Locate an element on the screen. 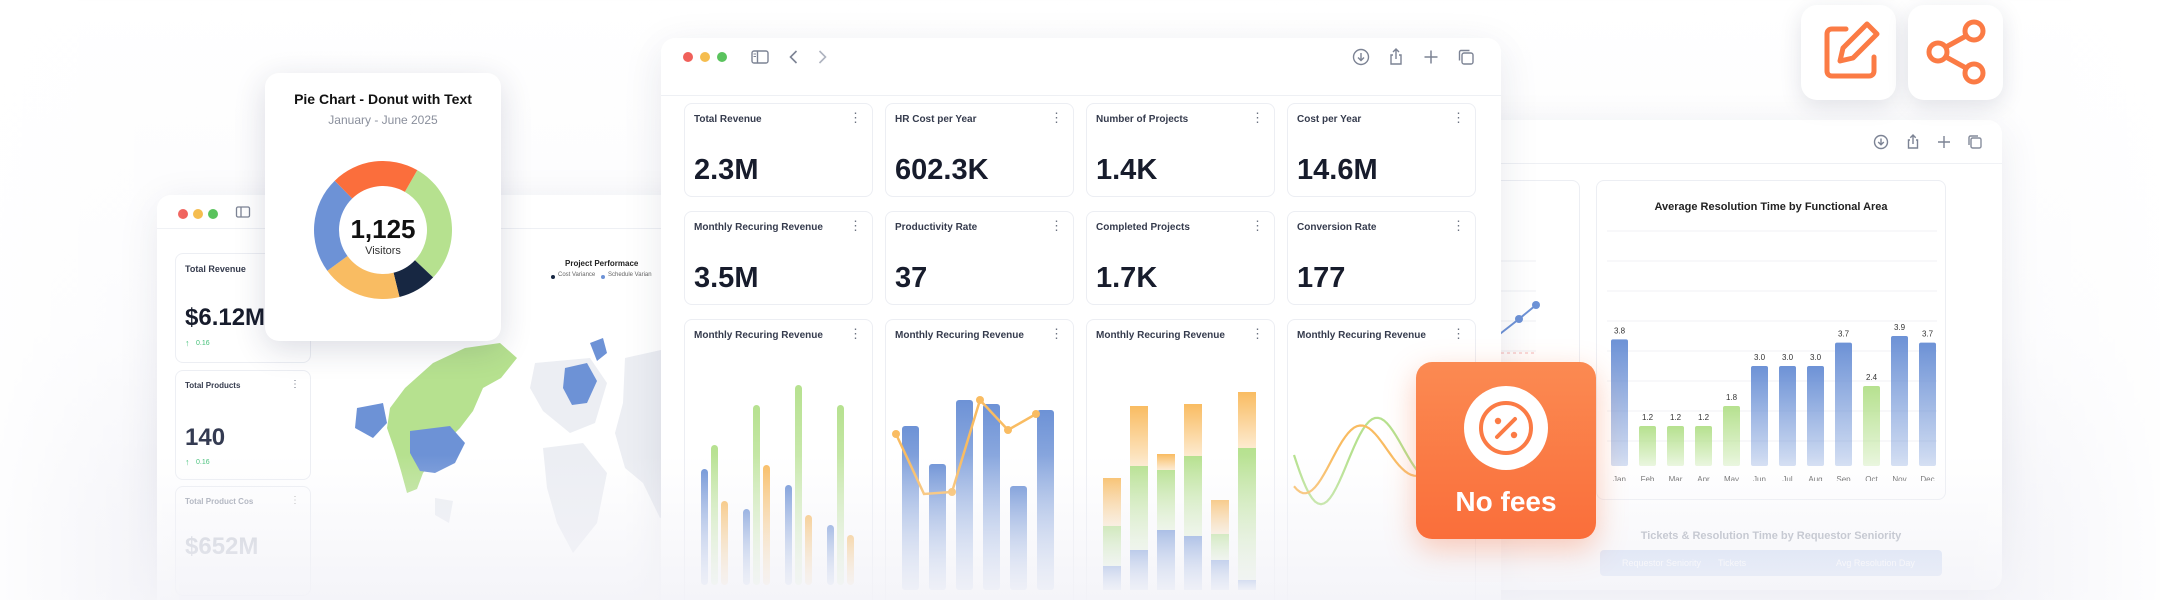 The width and height of the screenshot is (2160, 600). no-fees-promo-card: No fees is located at coordinates (1506, 450).